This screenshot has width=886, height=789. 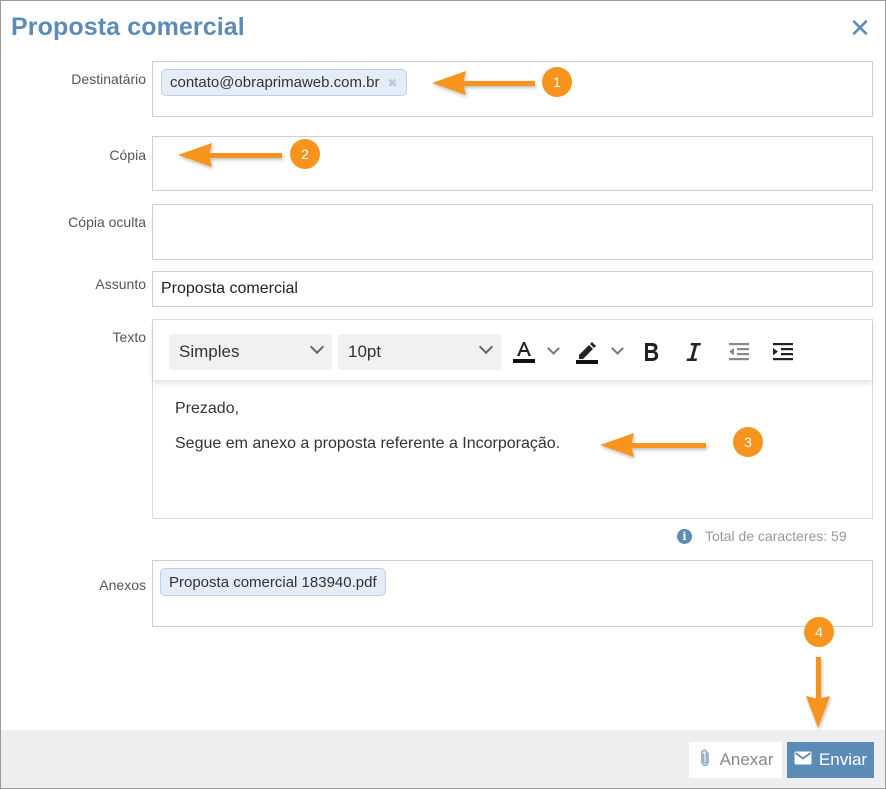 I want to click on attachments-label: Anexos, so click(x=122, y=585).